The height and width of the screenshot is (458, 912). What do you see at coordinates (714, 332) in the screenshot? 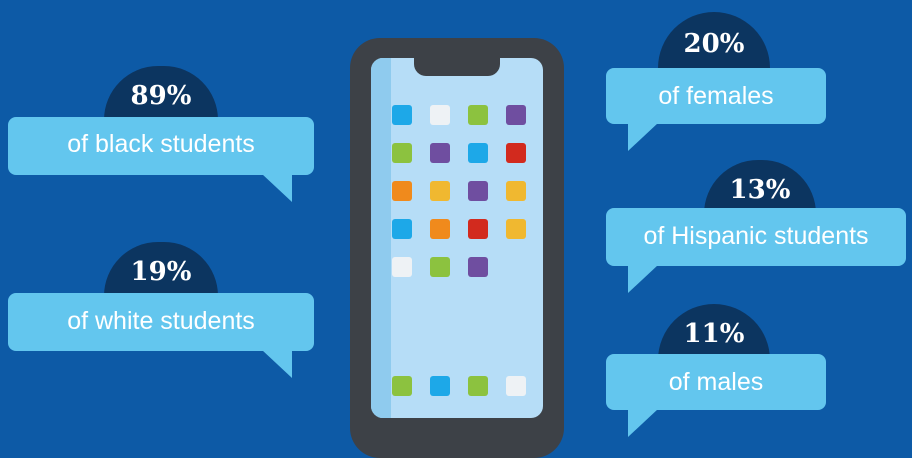
I see `percent-badge: 11%` at bounding box center [714, 332].